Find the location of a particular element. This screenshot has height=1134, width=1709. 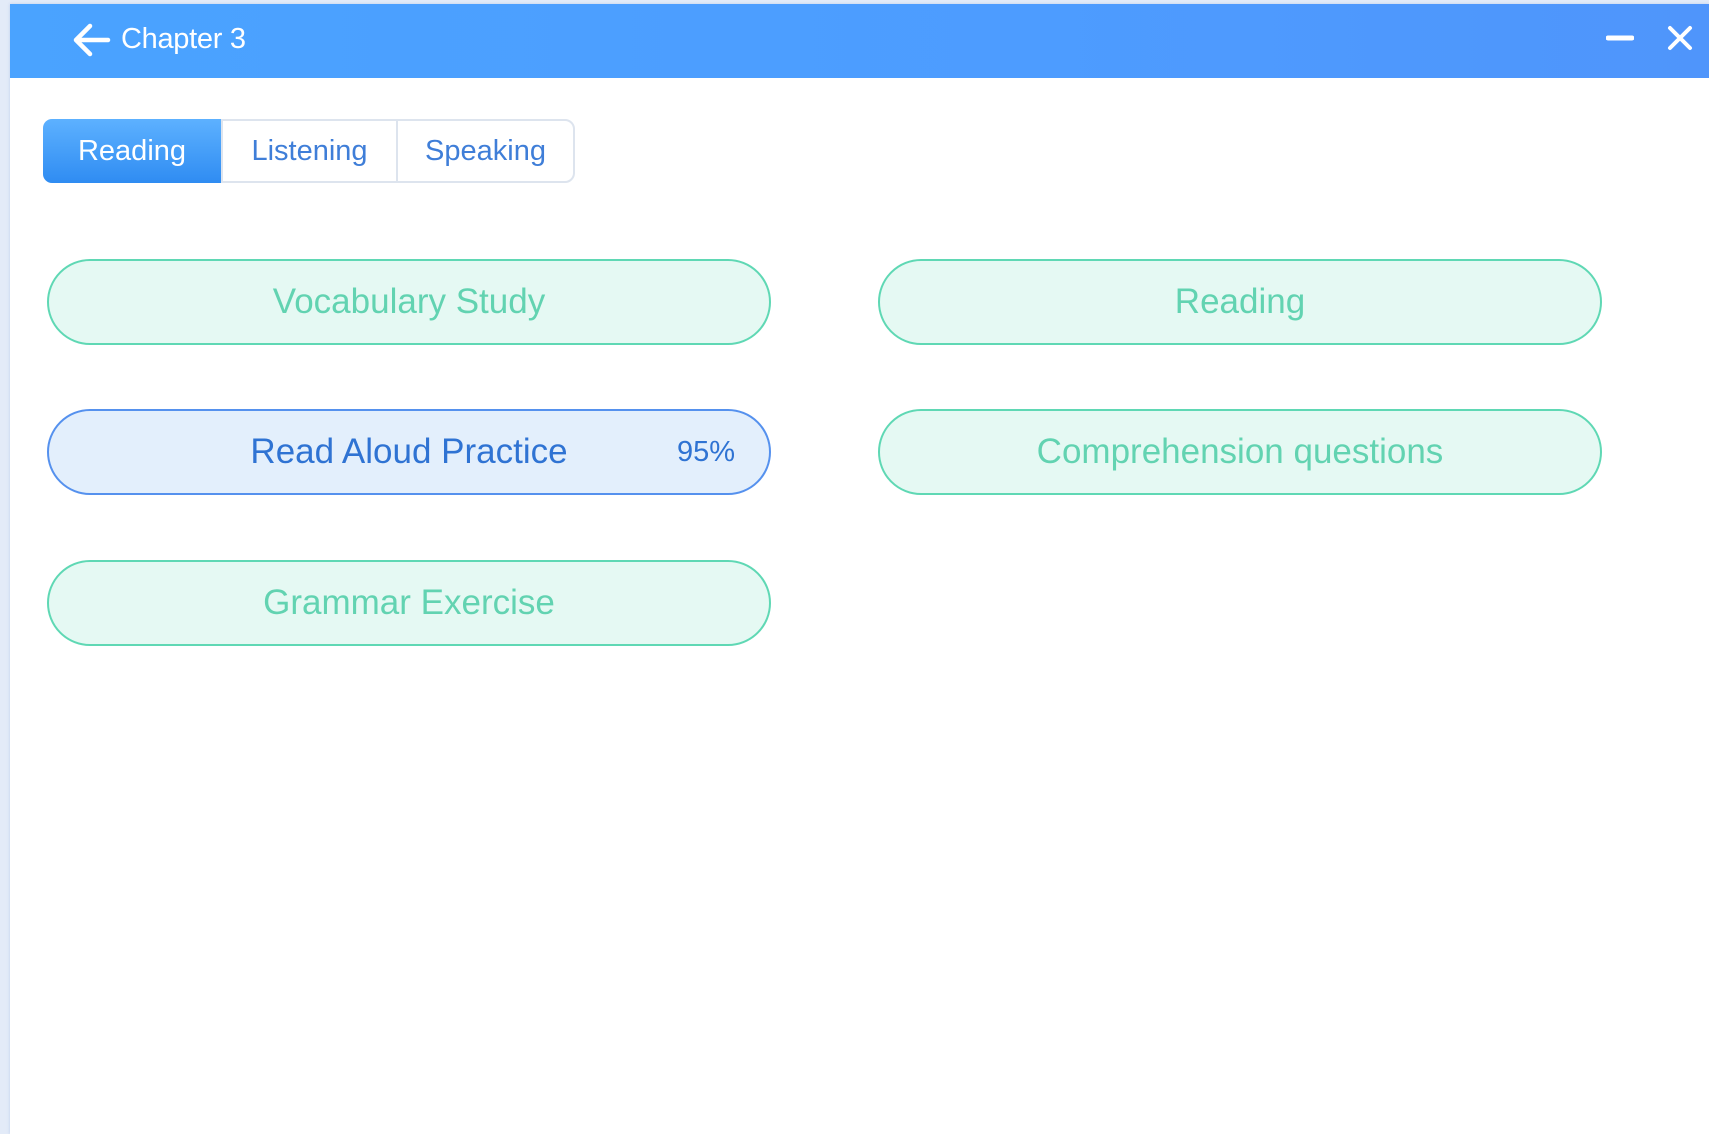

activity-label: Read Aloud Practice is located at coordinates (409, 451).